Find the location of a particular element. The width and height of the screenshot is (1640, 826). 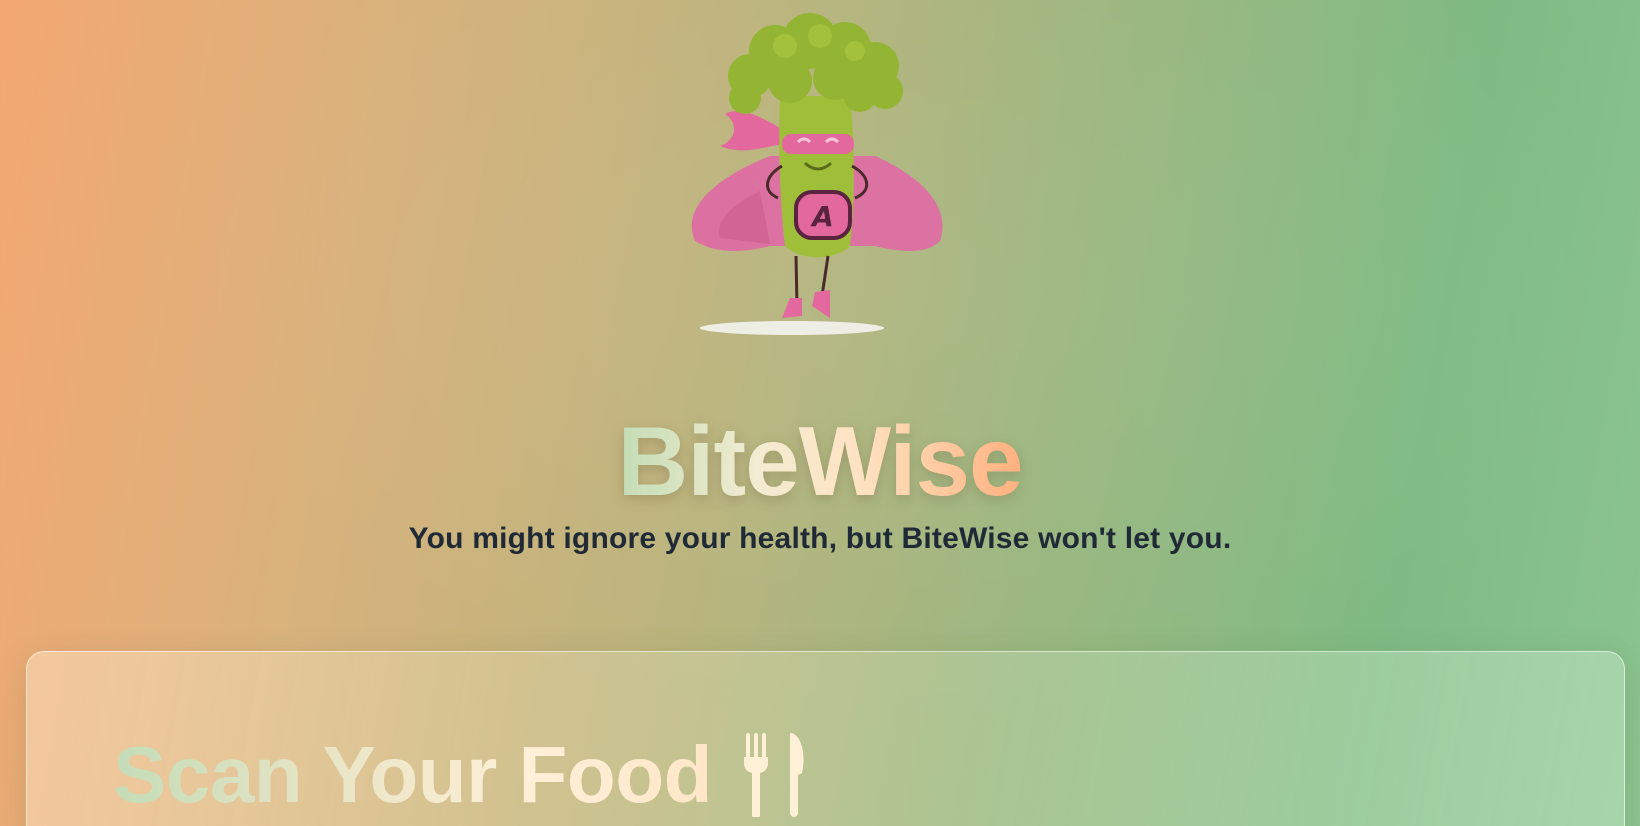

app-title: BiteWise is located at coordinates (820, 461).